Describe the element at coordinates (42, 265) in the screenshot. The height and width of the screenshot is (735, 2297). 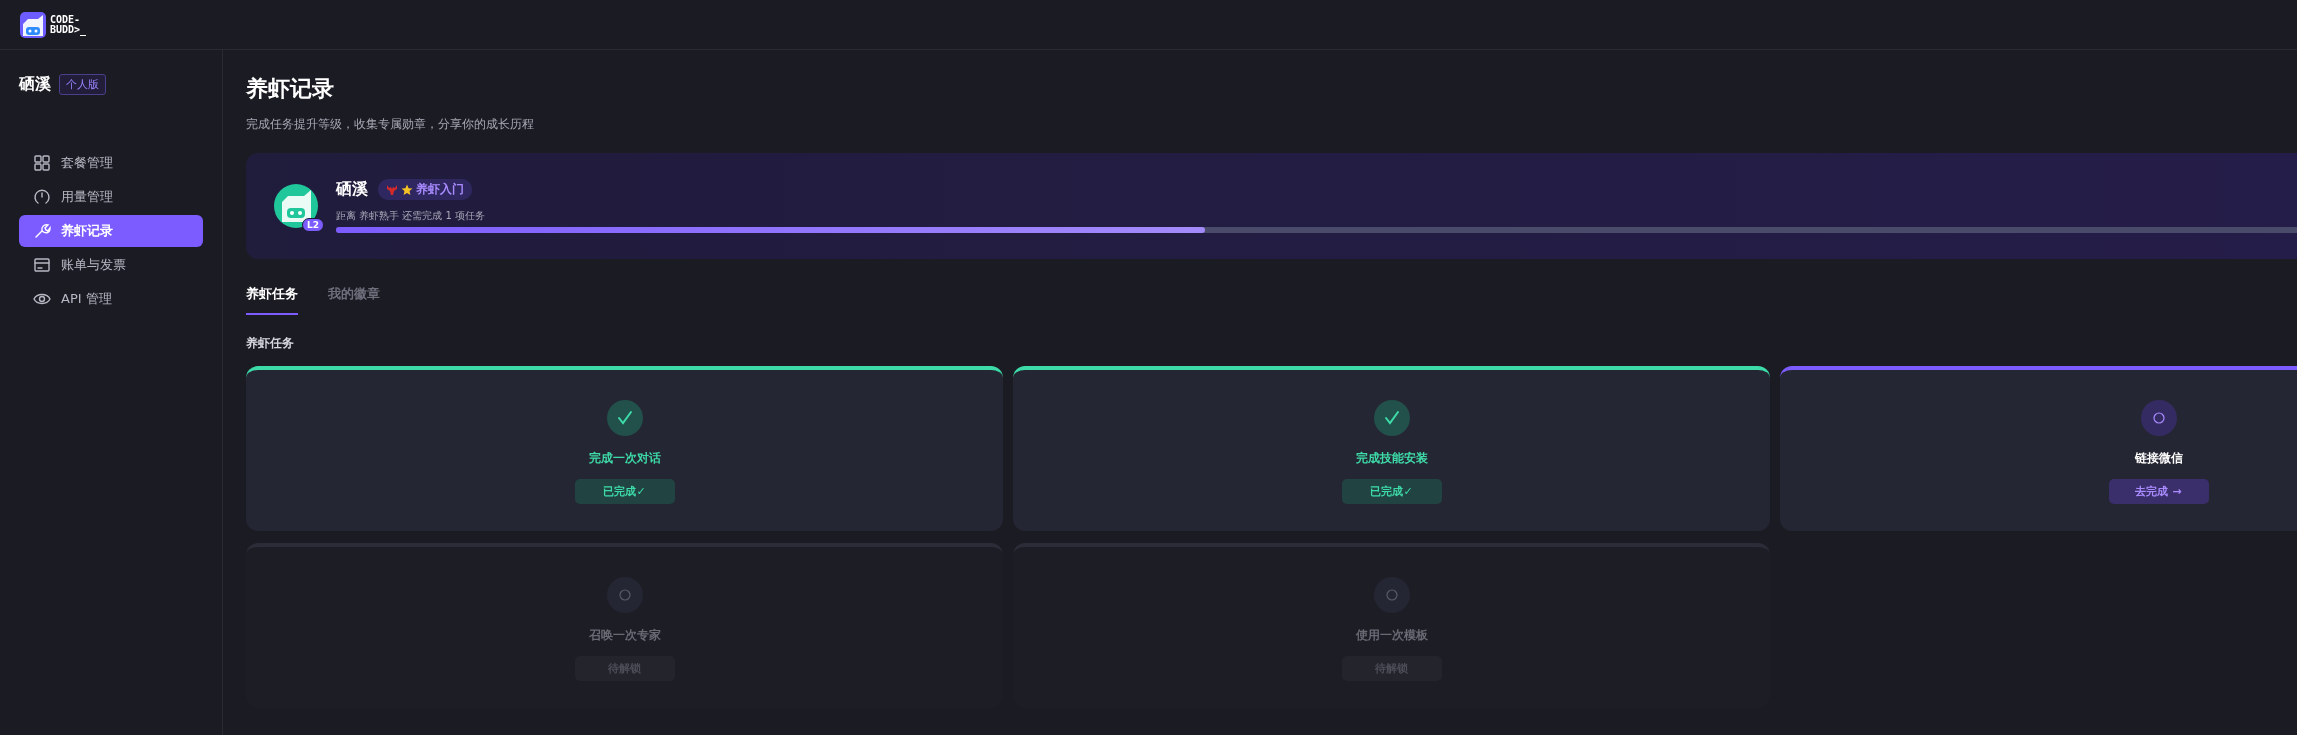
I see `card-icon` at that location.